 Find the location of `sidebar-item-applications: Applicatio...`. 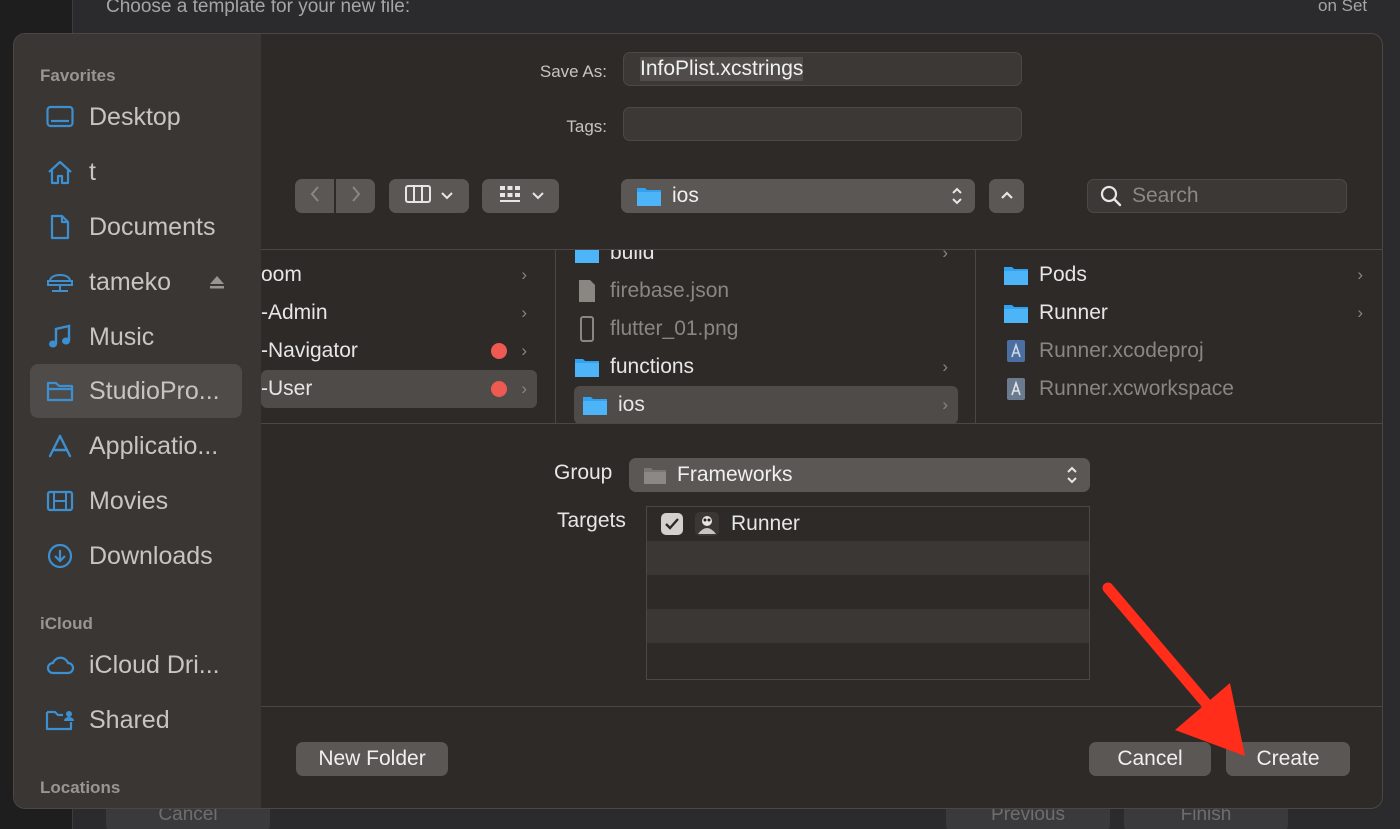

sidebar-item-applications: Applicatio... is located at coordinates (136, 446).